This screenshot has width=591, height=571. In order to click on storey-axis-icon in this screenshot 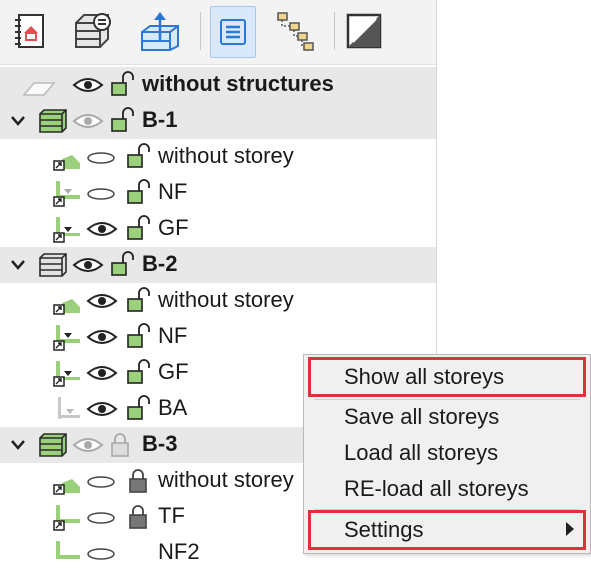, I will do `click(160, 31)`.